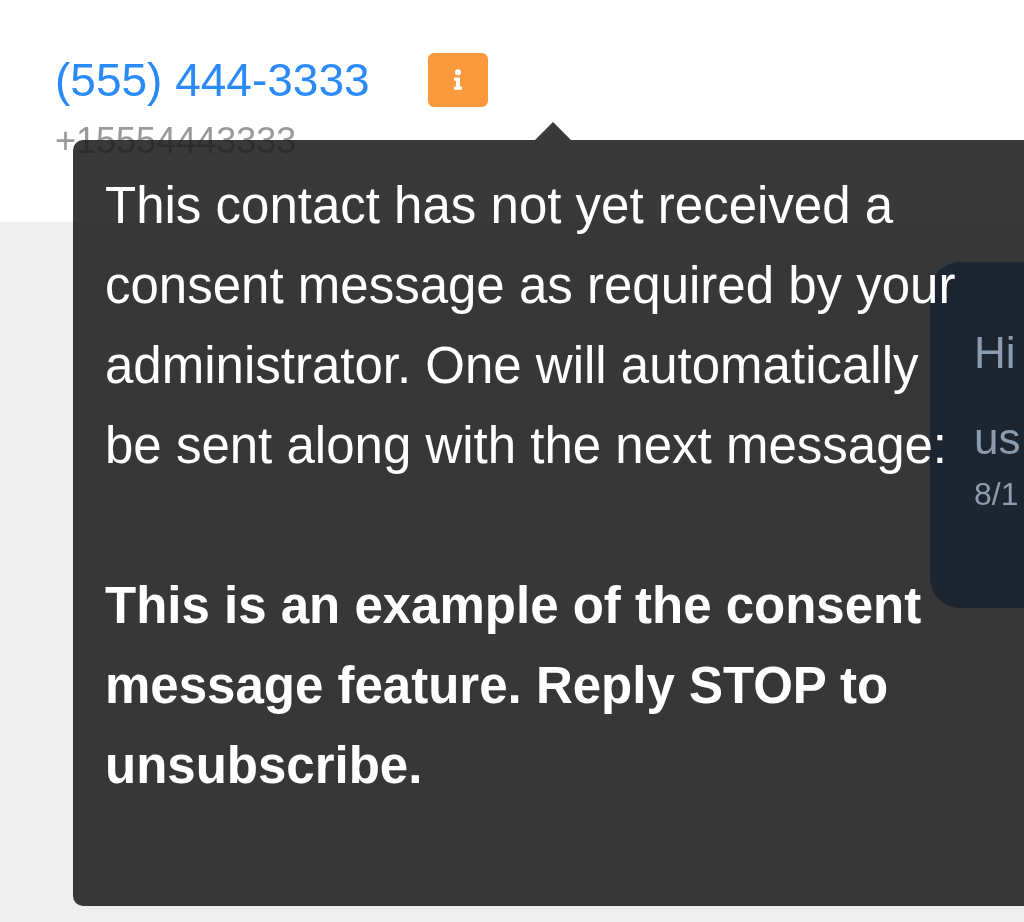 This screenshot has height=922, width=1024. I want to click on message-text: us, so click(997, 439).